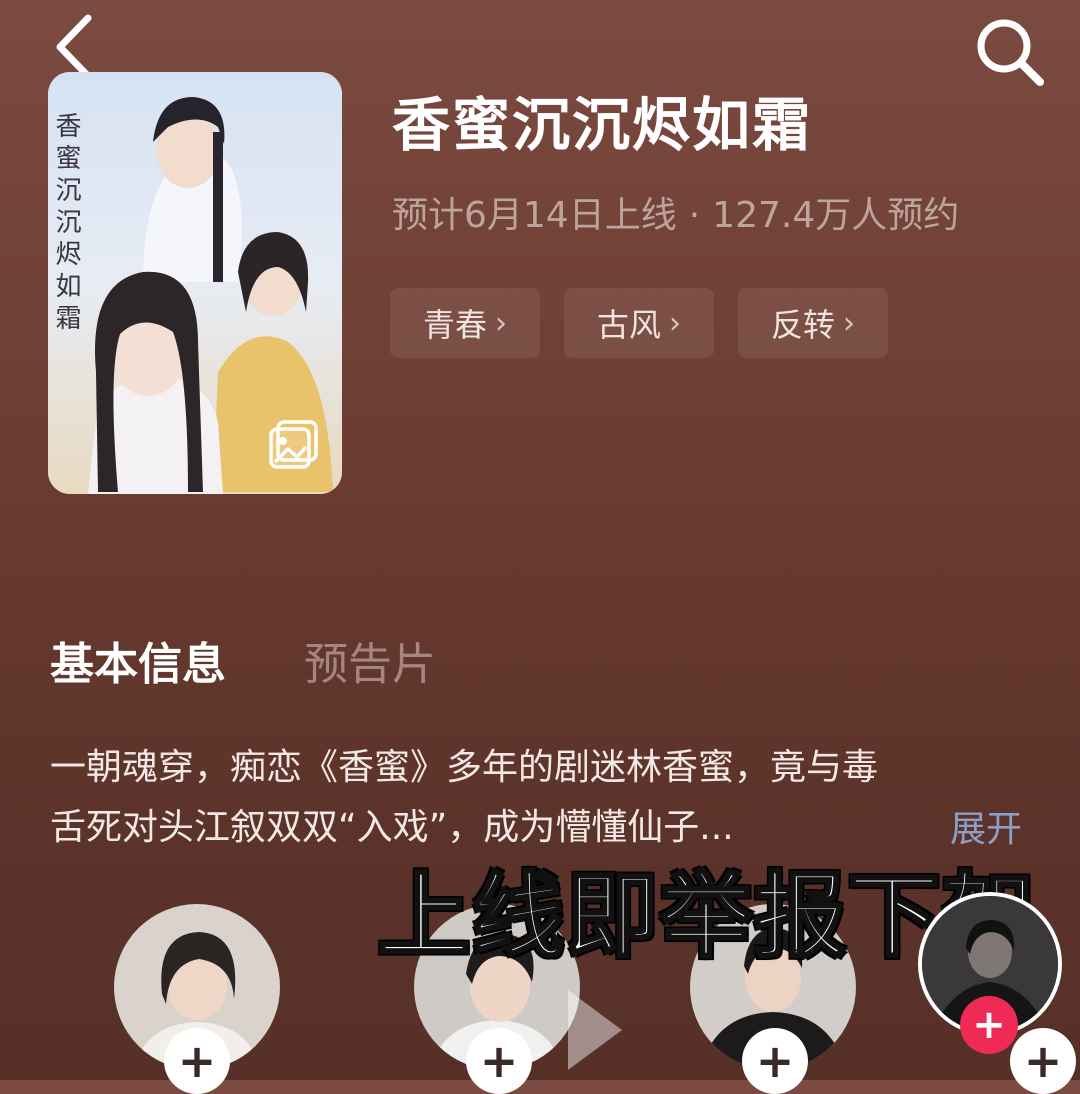 Image resolution: width=1080 pixels, height=1094 pixels. Describe the element at coordinates (602, 125) in the screenshot. I see `drama-title: 香蜜沉沉烬如霜` at that location.